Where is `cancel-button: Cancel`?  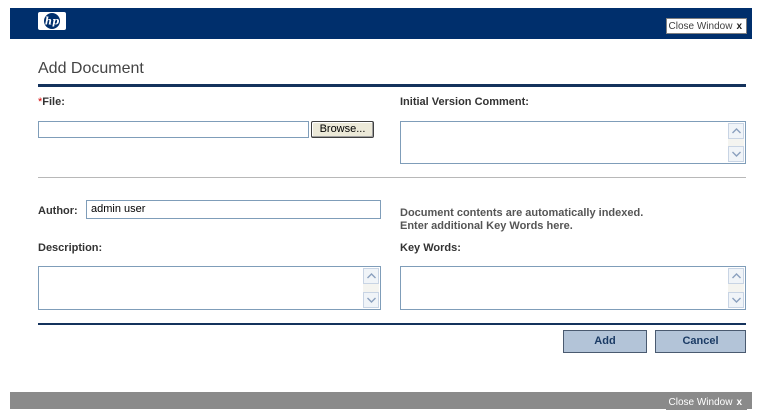
cancel-button: Cancel is located at coordinates (700, 341).